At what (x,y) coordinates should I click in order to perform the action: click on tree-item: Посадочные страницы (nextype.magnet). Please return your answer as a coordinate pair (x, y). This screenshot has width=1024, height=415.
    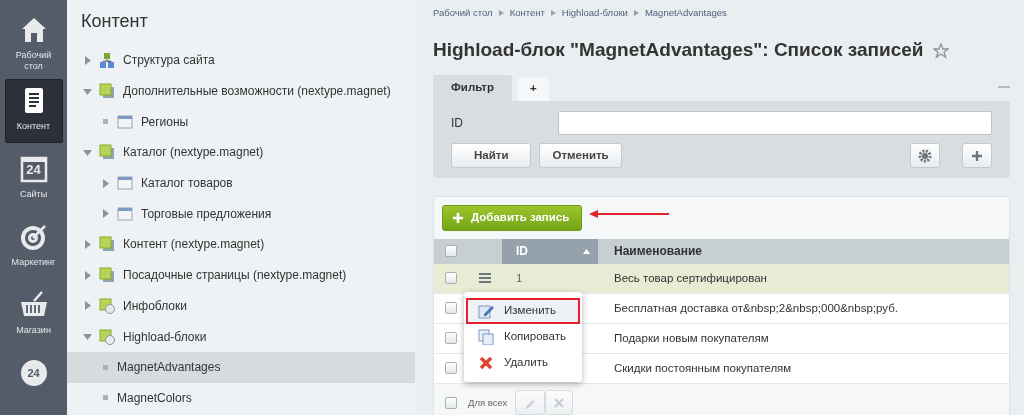
    Looking at the image, I should click on (241, 275).